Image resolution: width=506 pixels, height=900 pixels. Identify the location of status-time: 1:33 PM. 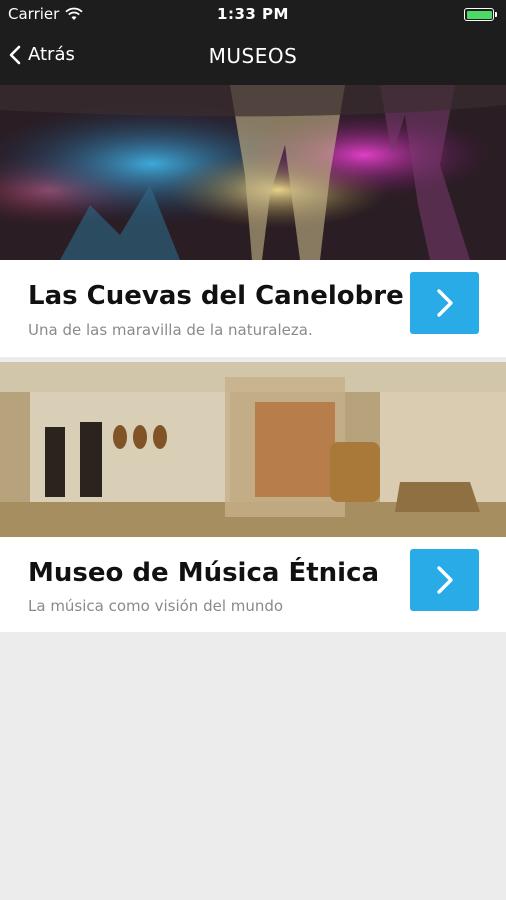
(253, 14).